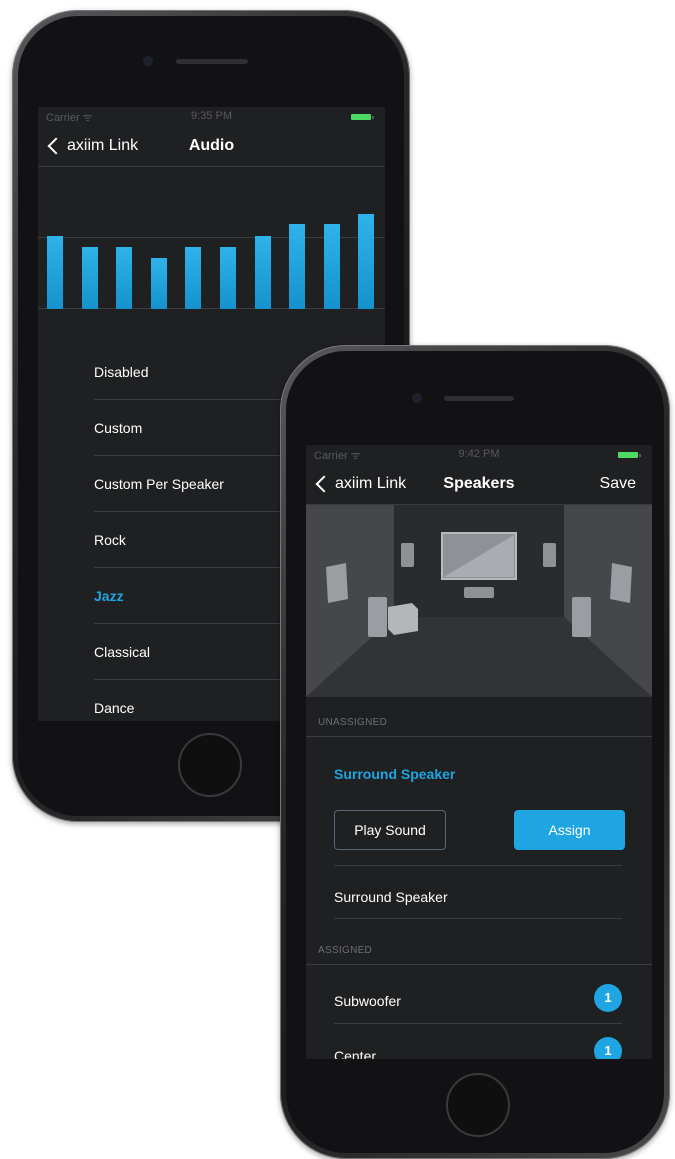 The image size is (675, 1159). What do you see at coordinates (390, 830) in the screenshot?
I see `play-sound-button: Play Sound` at bounding box center [390, 830].